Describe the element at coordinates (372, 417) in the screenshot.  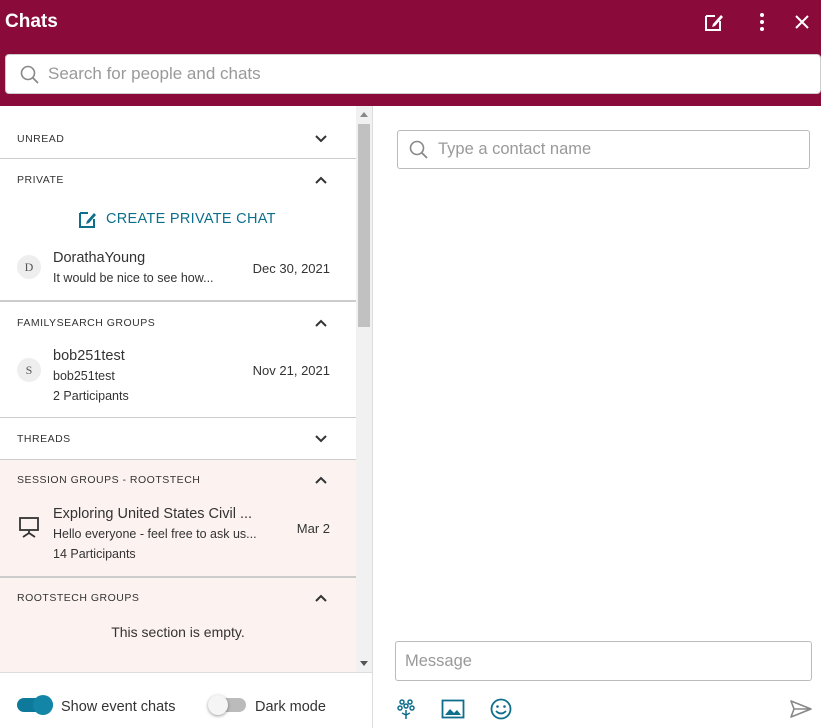
I see `panel-divider` at that location.